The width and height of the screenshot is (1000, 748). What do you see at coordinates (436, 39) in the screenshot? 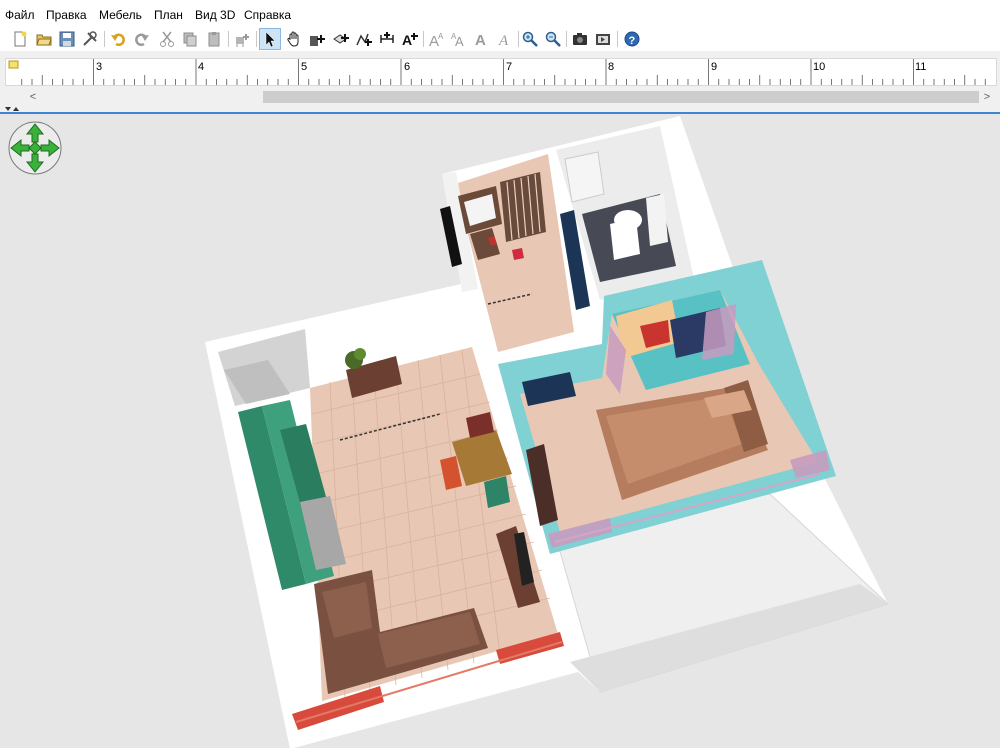
I see `increase-text-size-icon: AA` at bounding box center [436, 39].